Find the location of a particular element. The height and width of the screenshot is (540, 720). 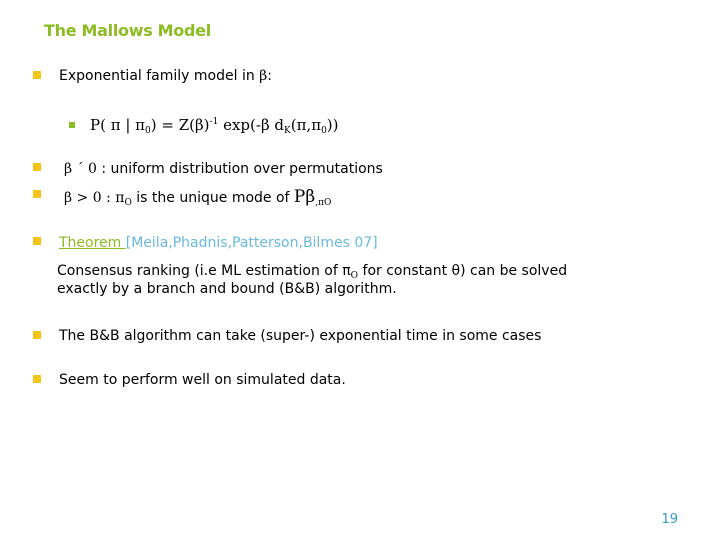

beta-condition: β > 0 : π is located at coordinates (94, 198).